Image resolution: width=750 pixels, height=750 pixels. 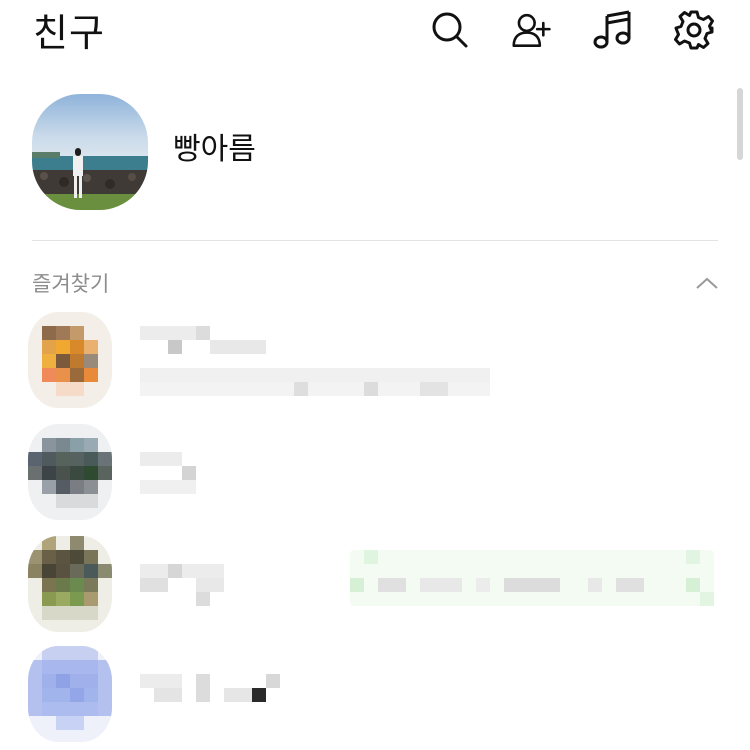 I want to click on collapse-button, so click(x=707, y=283).